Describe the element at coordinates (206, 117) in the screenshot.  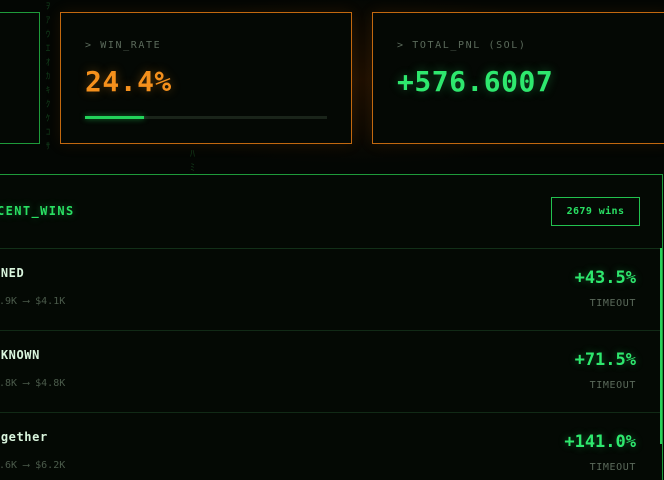
I see `win-rate-progress-bar` at that location.